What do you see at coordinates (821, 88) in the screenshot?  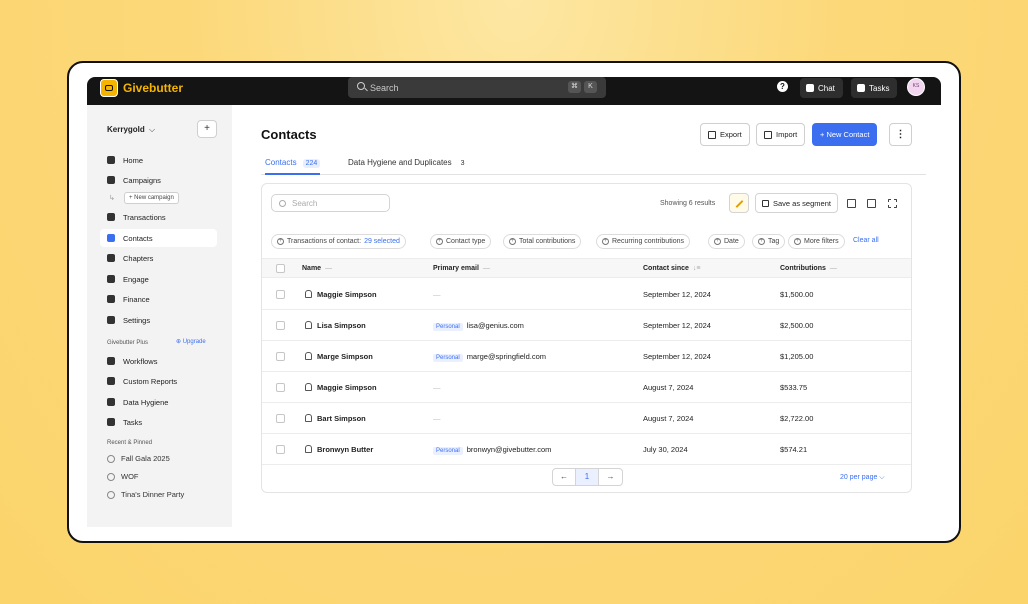 I see `chat-button: Chat` at bounding box center [821, 88].